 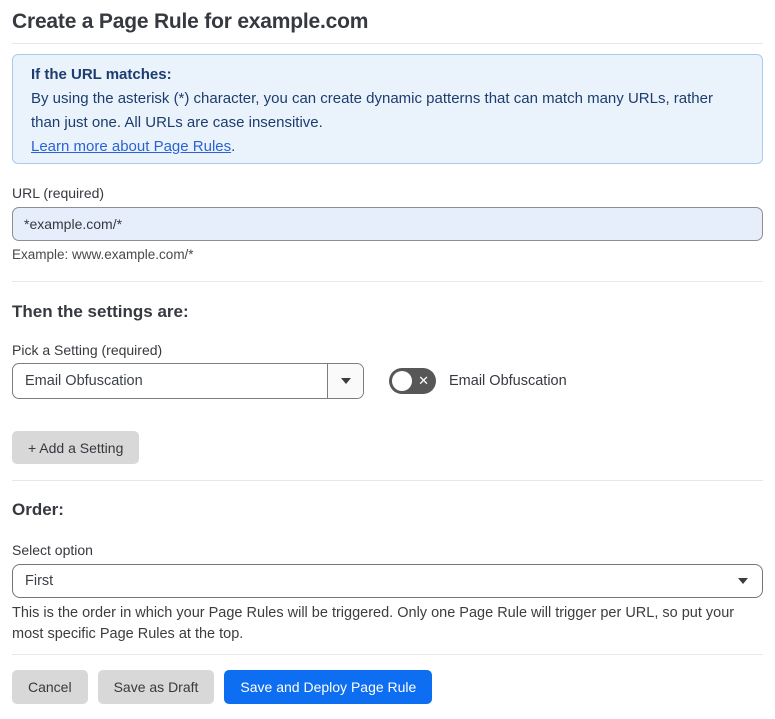 What do you see at coordinates (387, 224) in the screenshot?
I see `url-input` at bounding box center [387, 224].